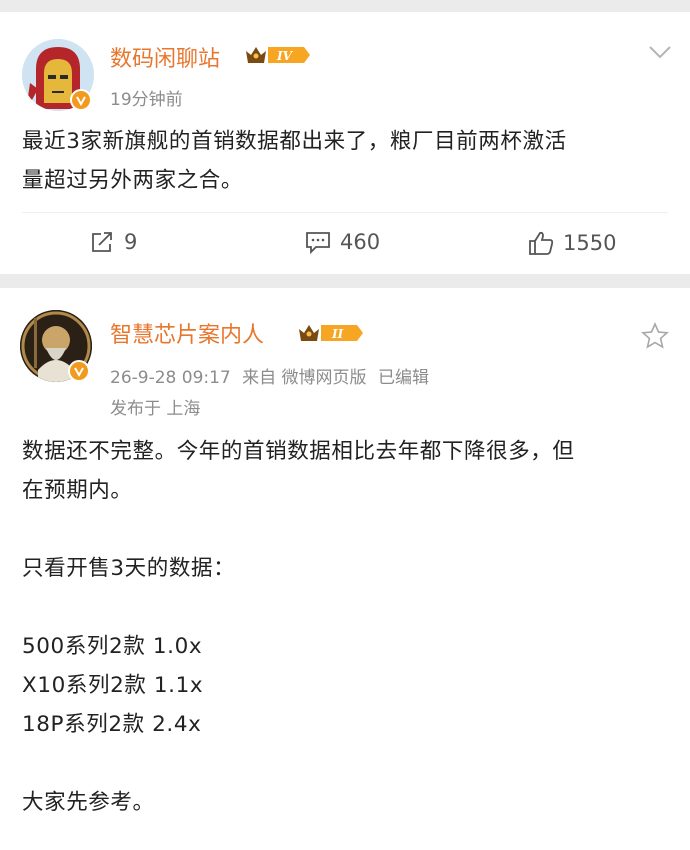 The image size is (690, 850). I want to click on thumbs-up-icon, so click(541, 243).